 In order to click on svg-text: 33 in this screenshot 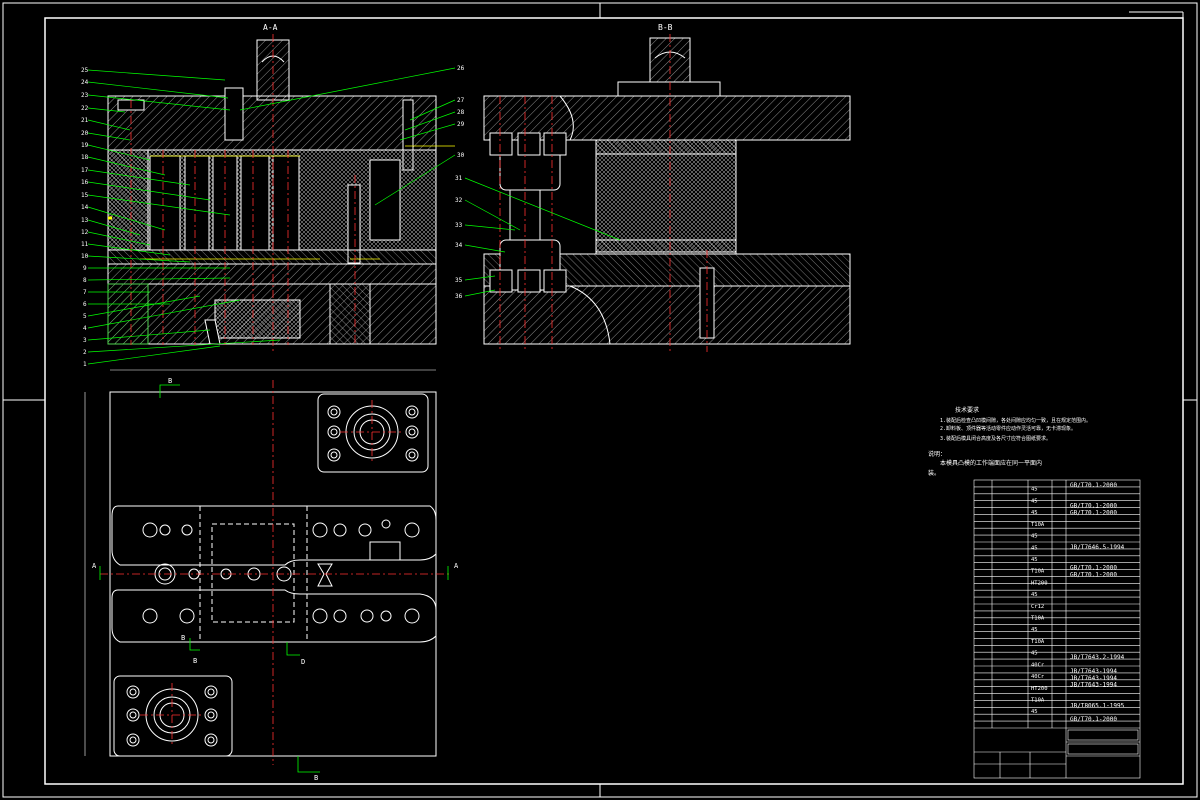, I will do `click(459, 225)`.